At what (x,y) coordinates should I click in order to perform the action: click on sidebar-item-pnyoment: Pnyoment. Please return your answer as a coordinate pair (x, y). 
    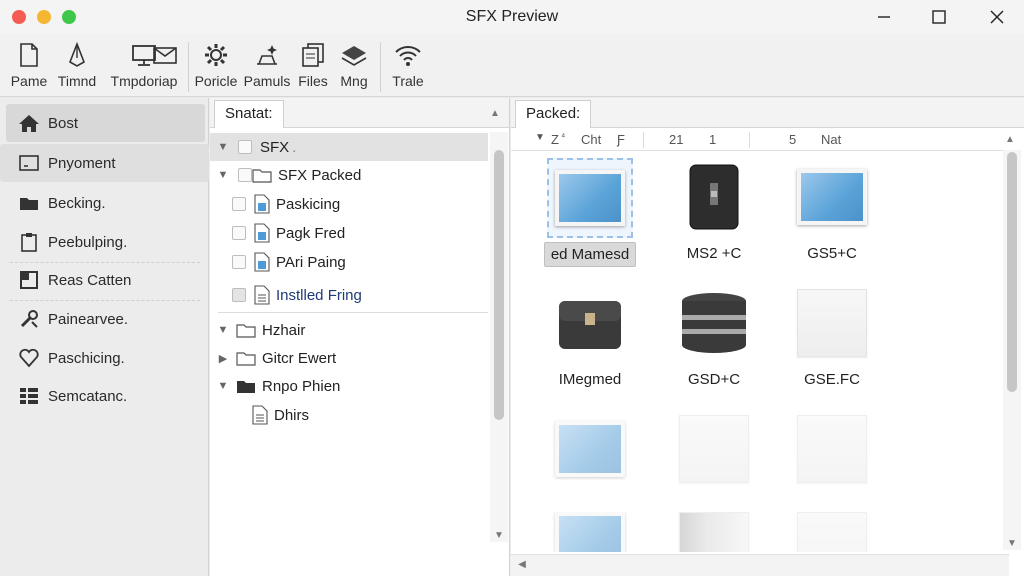
    Looking at the image, I should click on (104, 163).